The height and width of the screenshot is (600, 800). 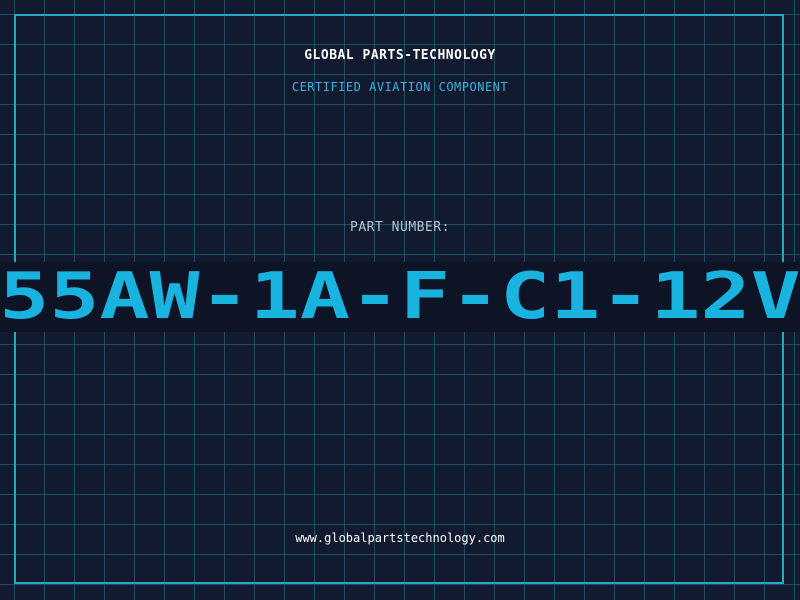 What do you see at coordinates (400, 55) in the screenshot?
I see `company-name: GLOBAL PARTS-TECHNOLOGY` at bounding box center [400, 55].